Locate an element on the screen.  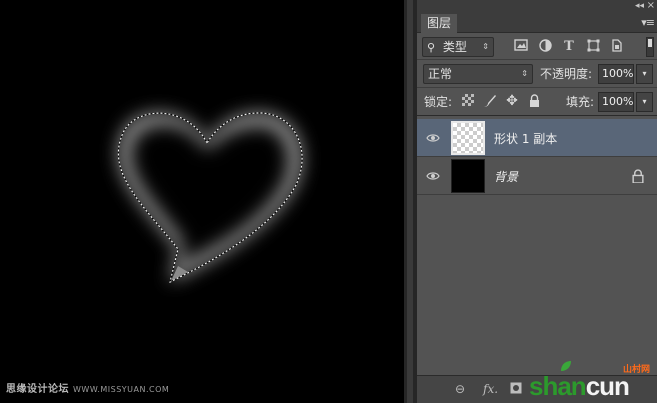
filter-toggle-switch is located at coordinates (650, 47).